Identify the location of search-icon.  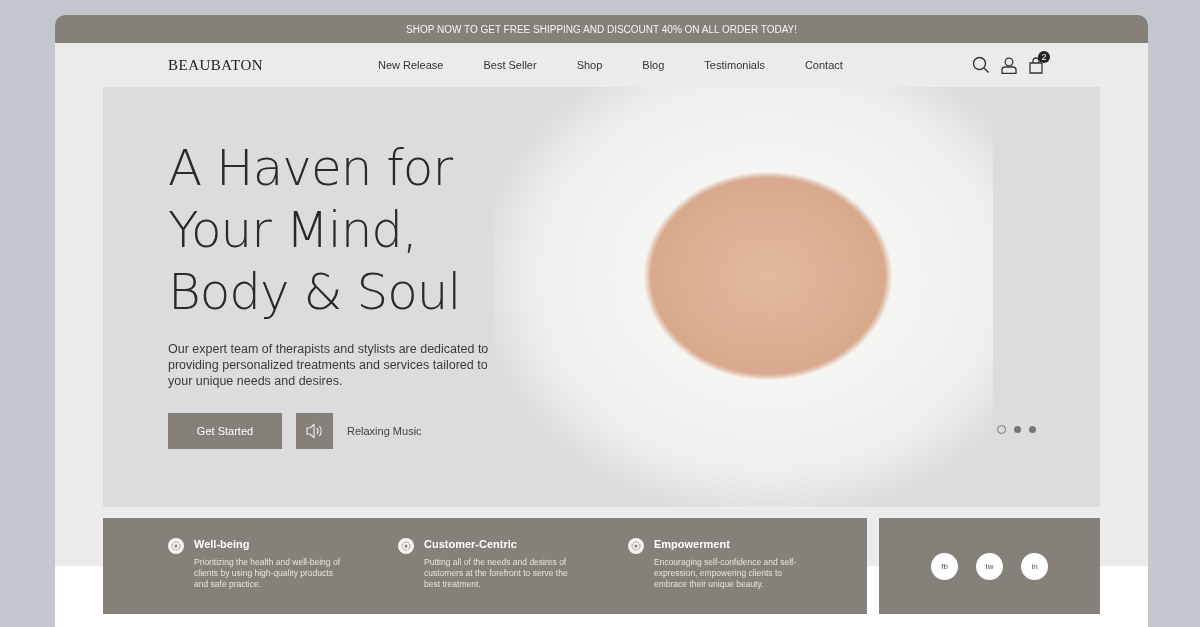
(981, 65).